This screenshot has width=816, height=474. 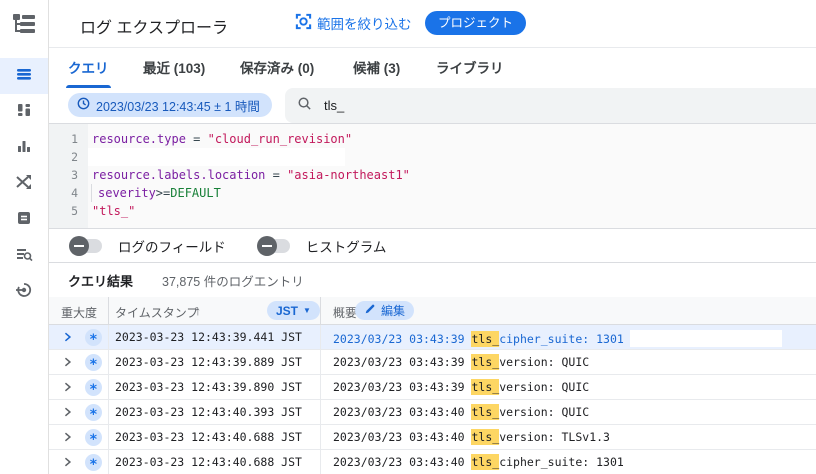 I want to click on code-token-op: >=, so click(x=163, y=193).